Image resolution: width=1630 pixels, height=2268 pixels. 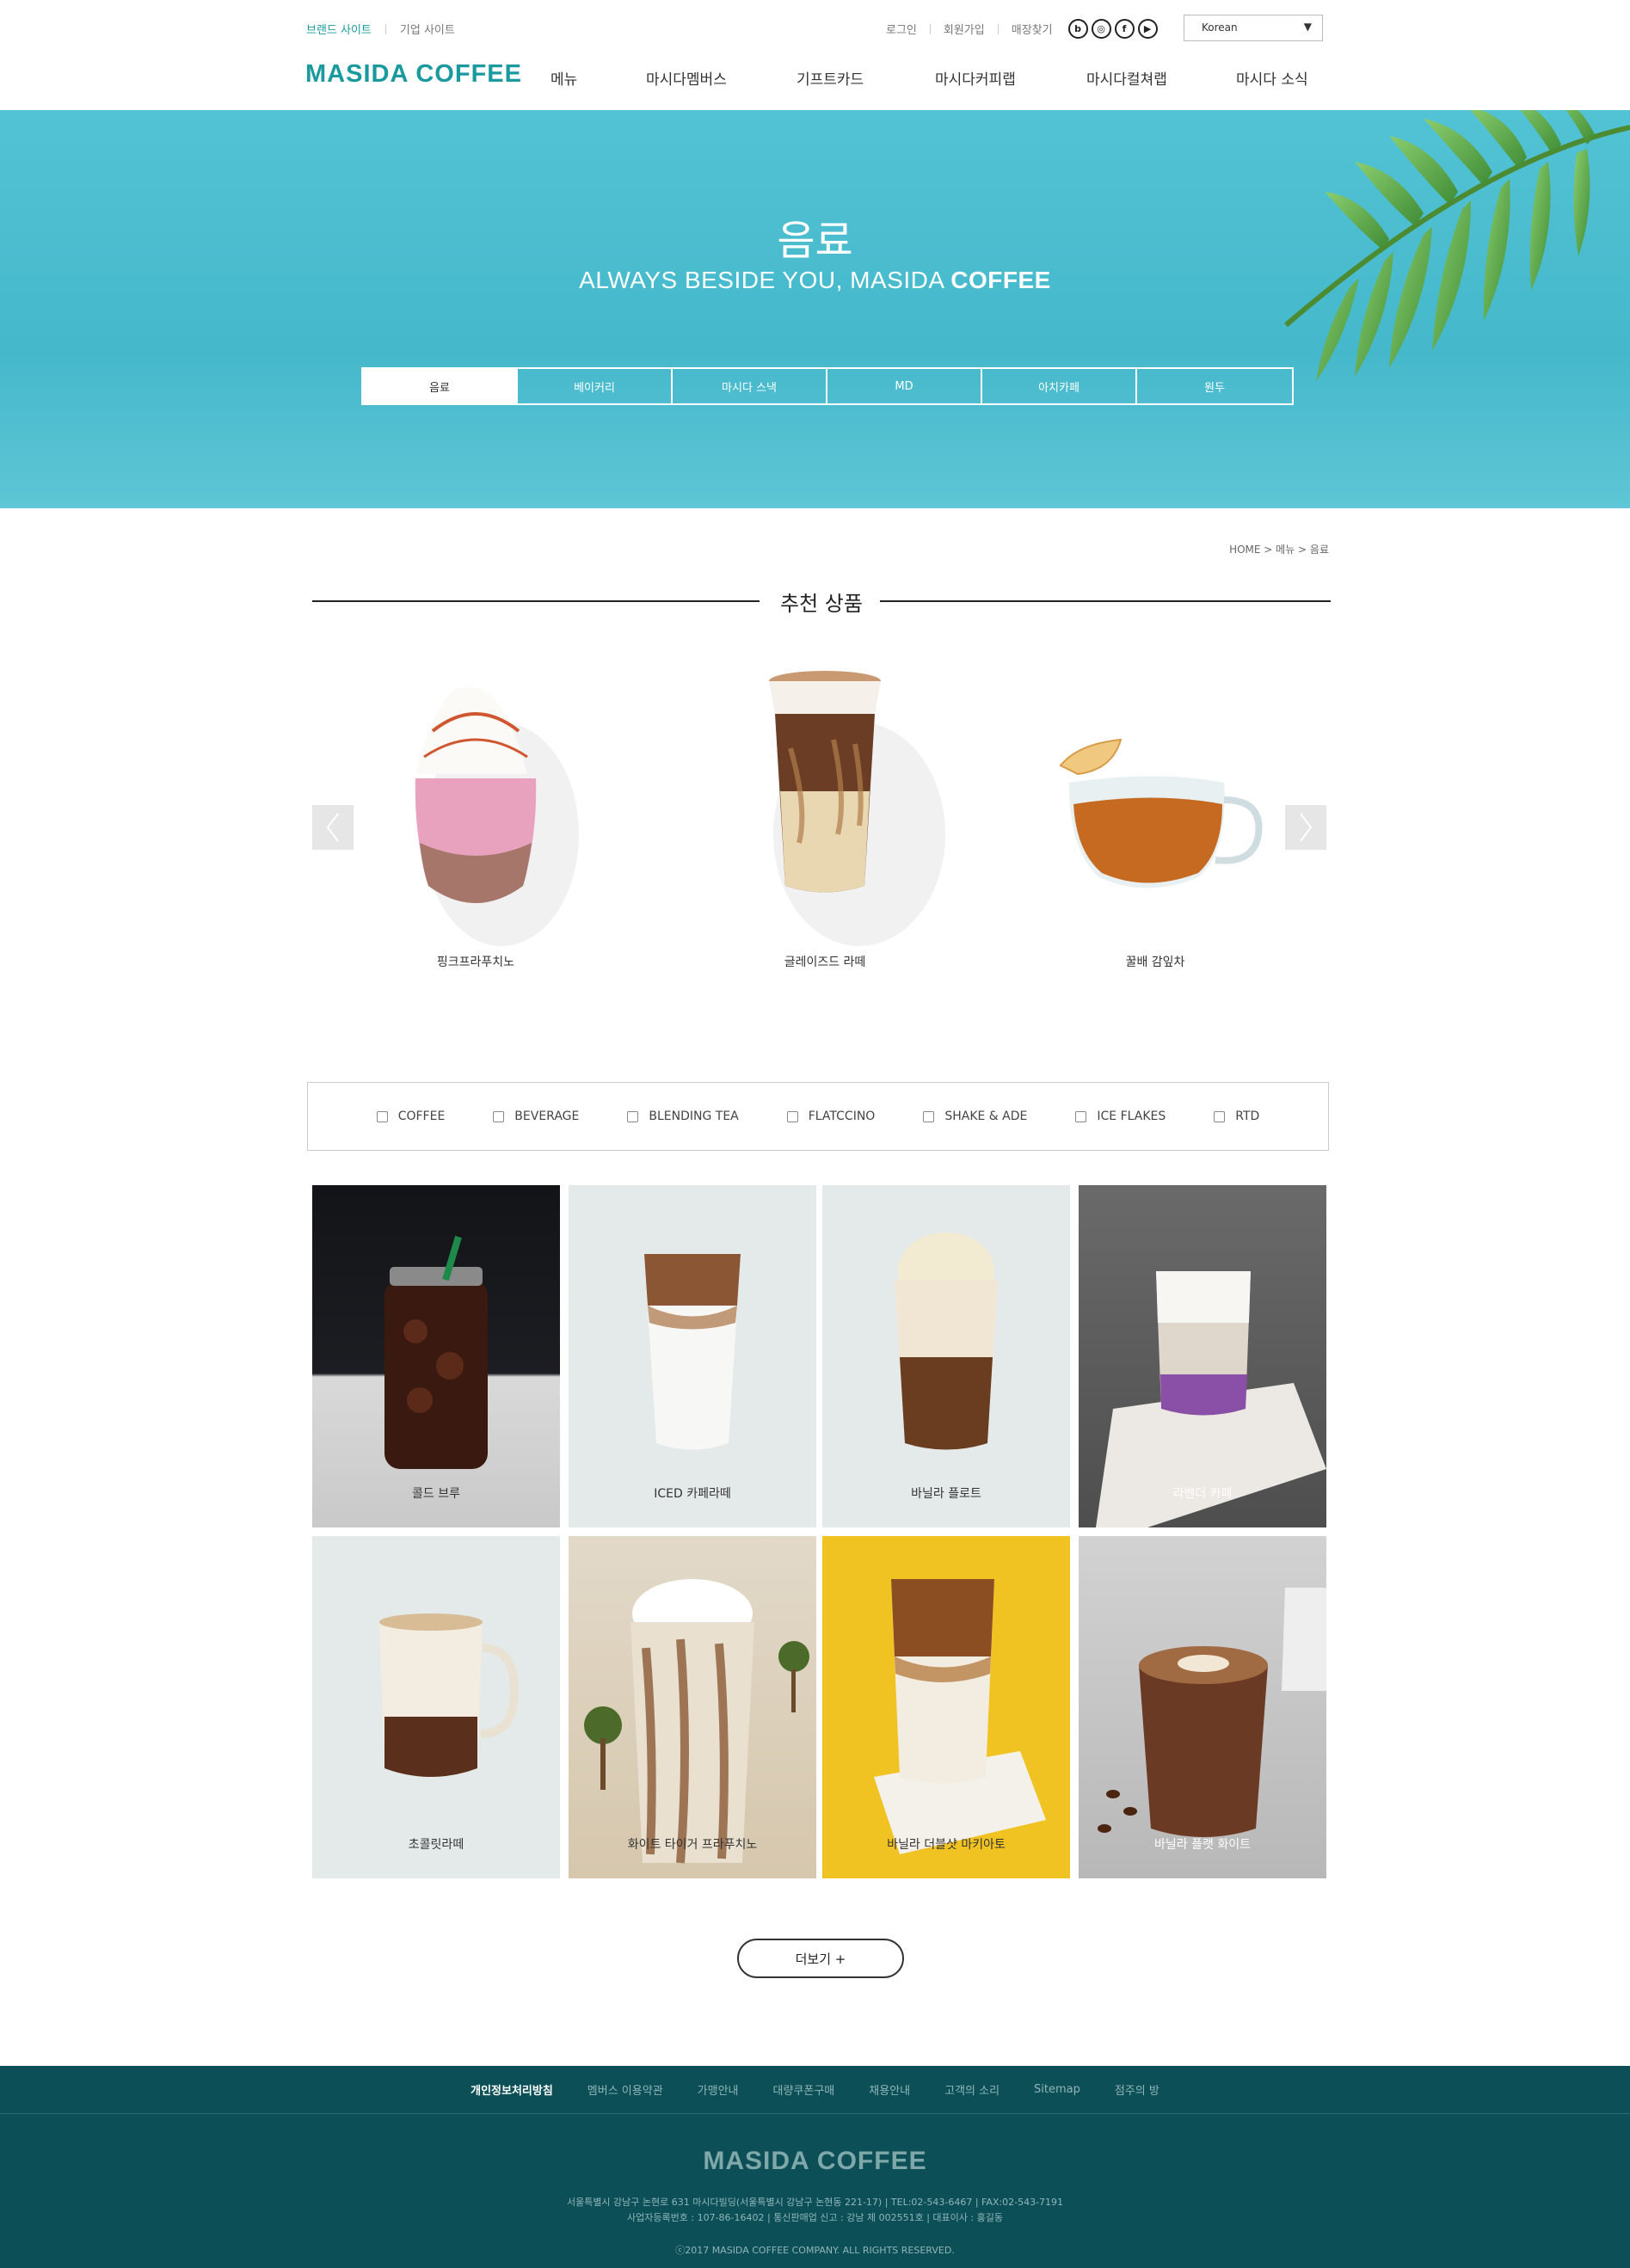 I want to click on logo: MASIDA COFFEE, so click(x=413, y=74).